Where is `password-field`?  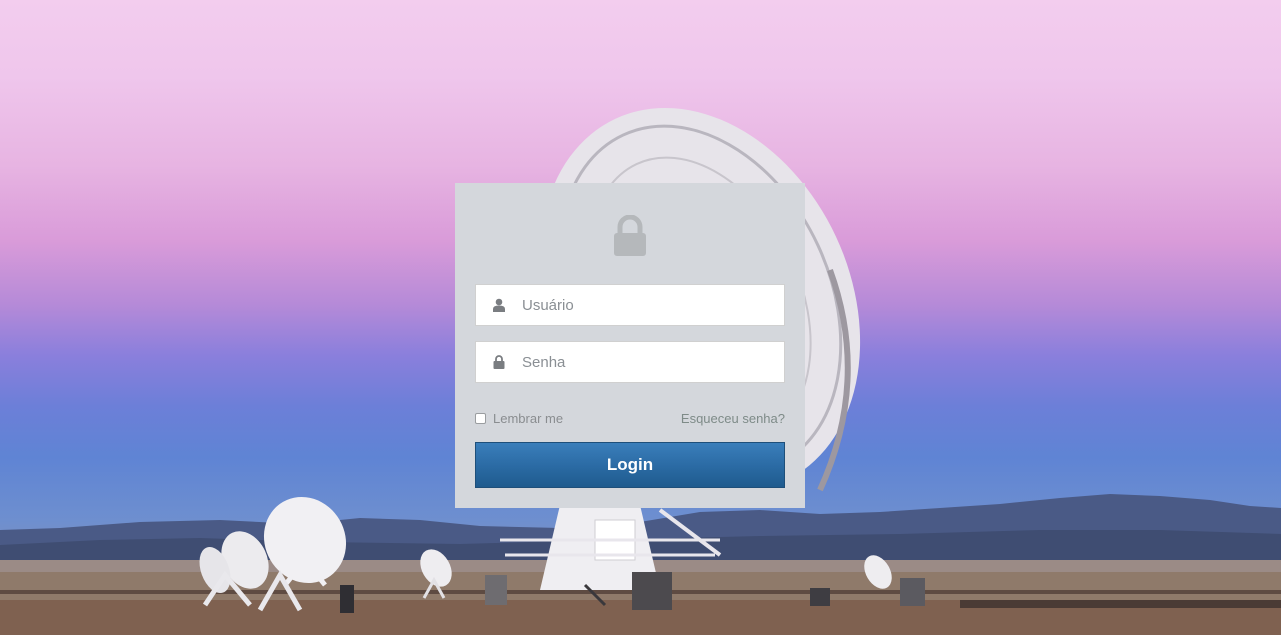
password-field is located at coordinates (630, 362).